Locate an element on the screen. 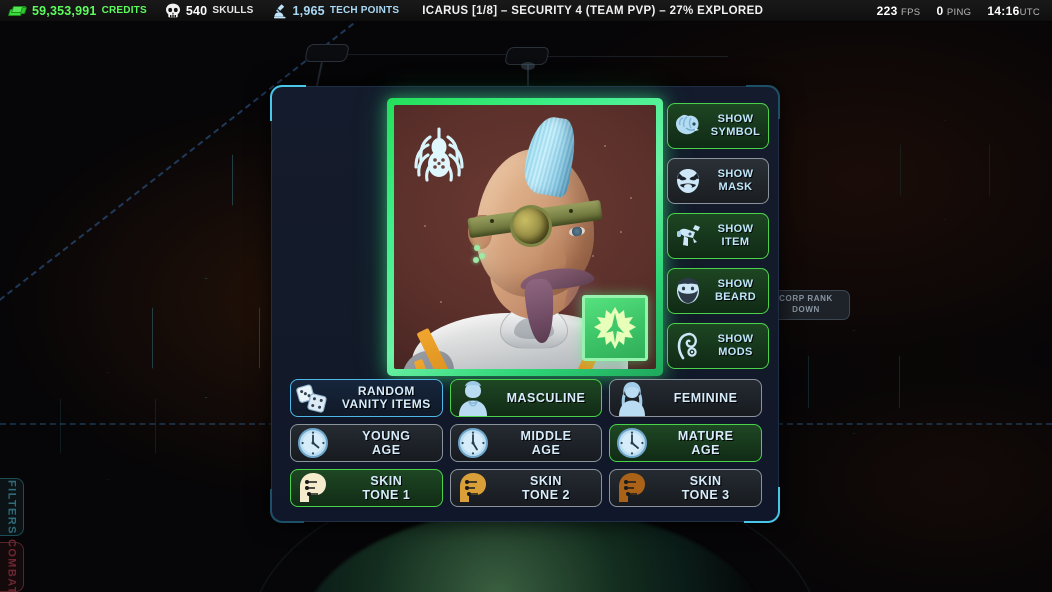 The height and width of the screenshot is (592, 1052). show-mask-label: SHOW MASK is located at coordinates (735, 180).